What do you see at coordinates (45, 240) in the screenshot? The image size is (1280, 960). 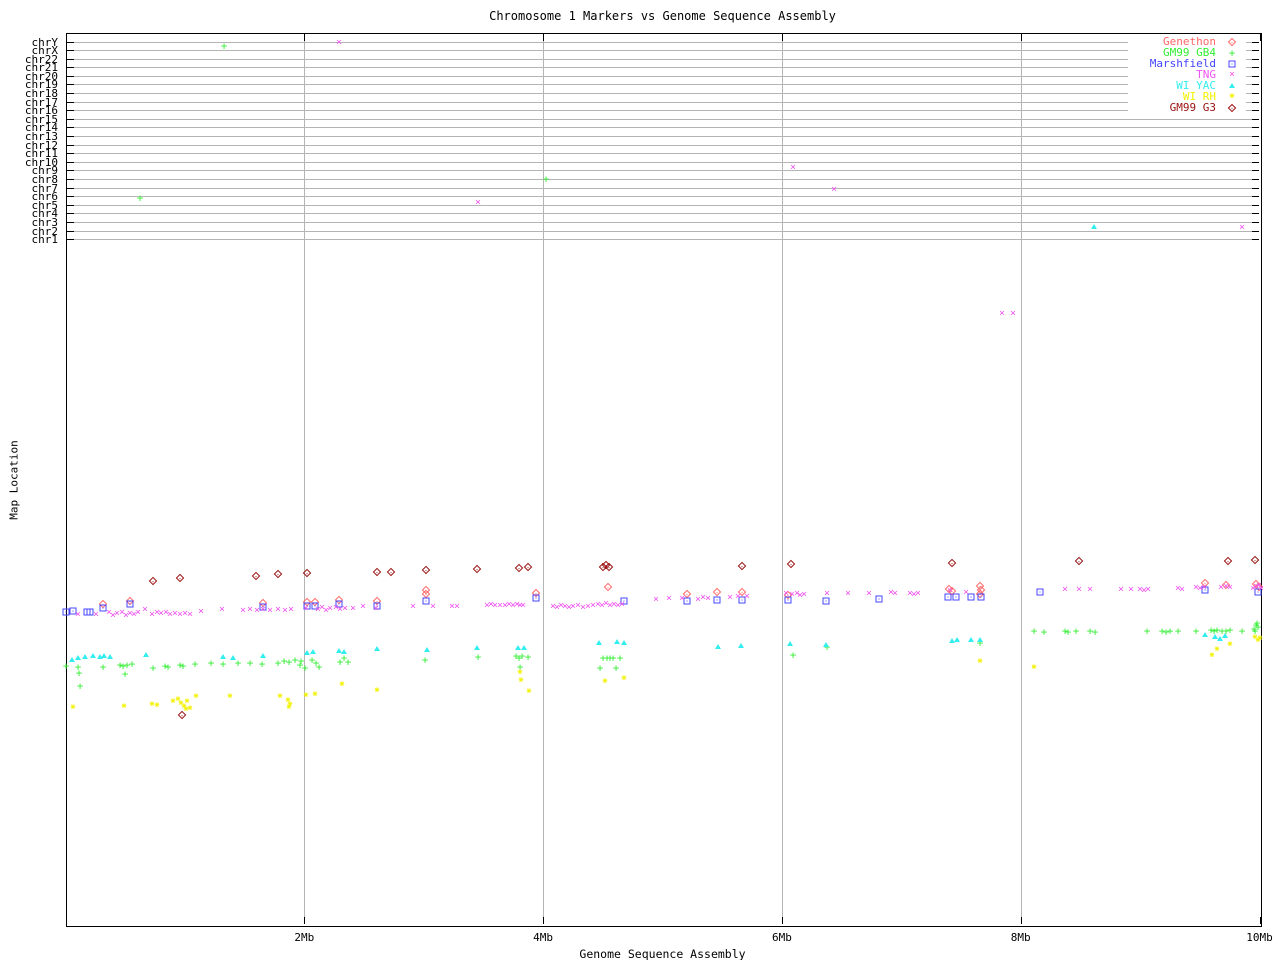 I see `chromosome-row-label: chr1` at bounding box center [45, 240].